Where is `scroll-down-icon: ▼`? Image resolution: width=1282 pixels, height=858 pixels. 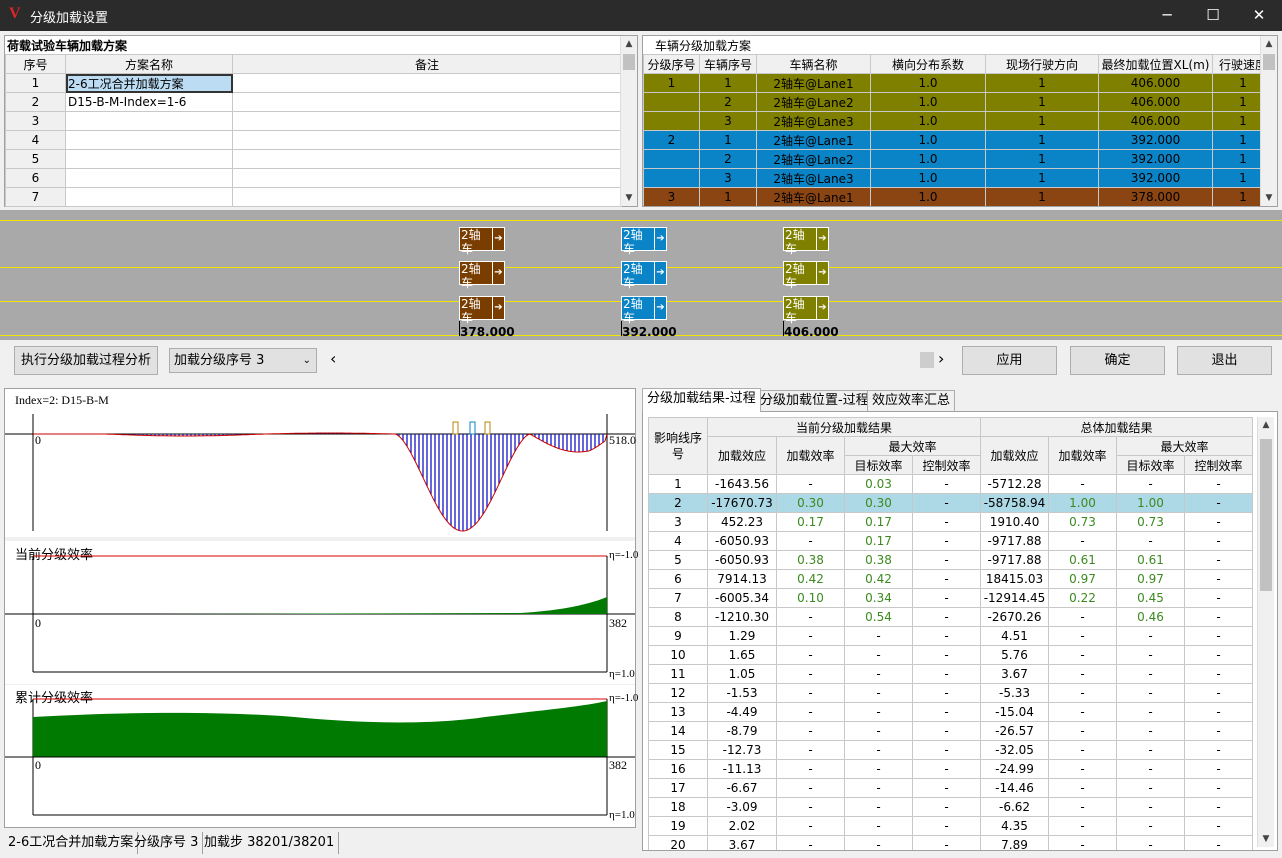
scroll-down-icon: ▼ is located at coordinates (1269, 198).